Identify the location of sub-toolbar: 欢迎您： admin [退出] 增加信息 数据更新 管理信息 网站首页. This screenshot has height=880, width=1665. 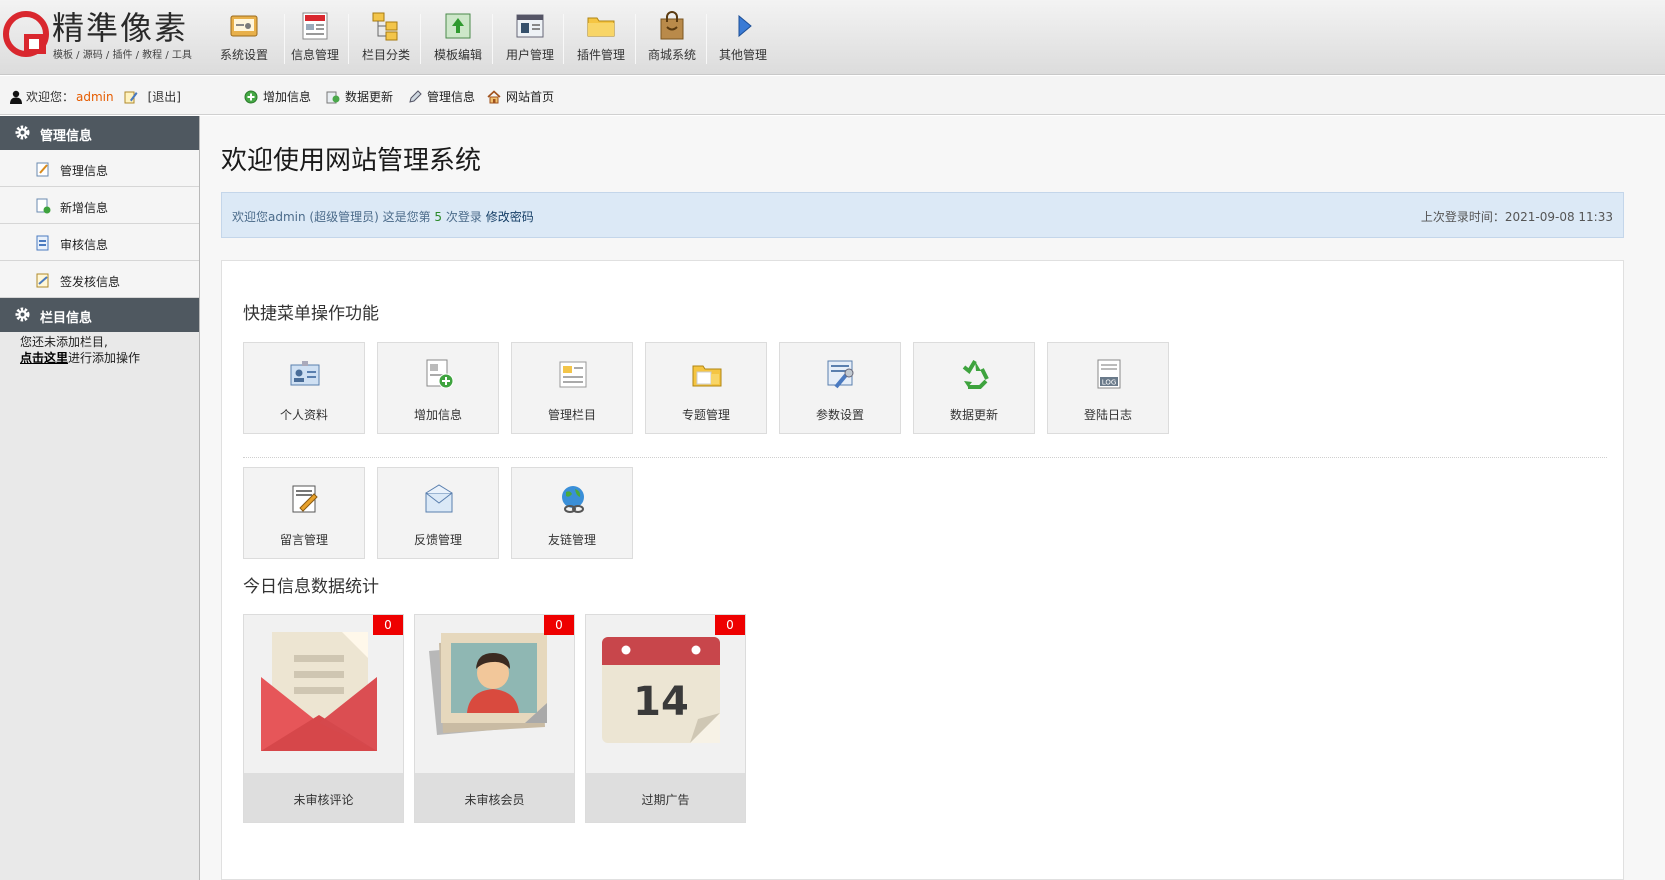
(832, 95).